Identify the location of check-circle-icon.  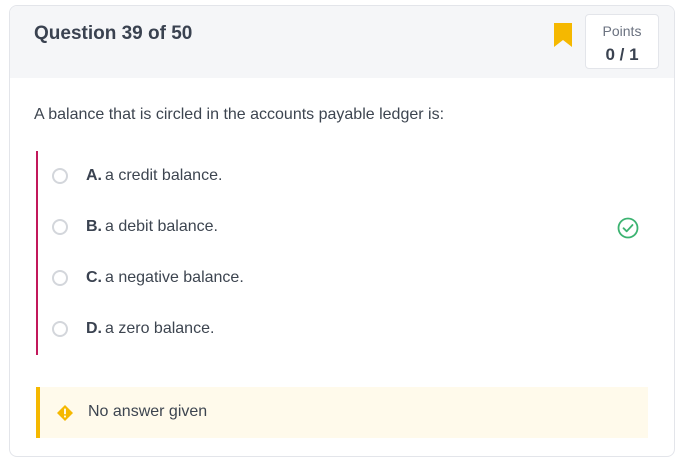
(628, 228).